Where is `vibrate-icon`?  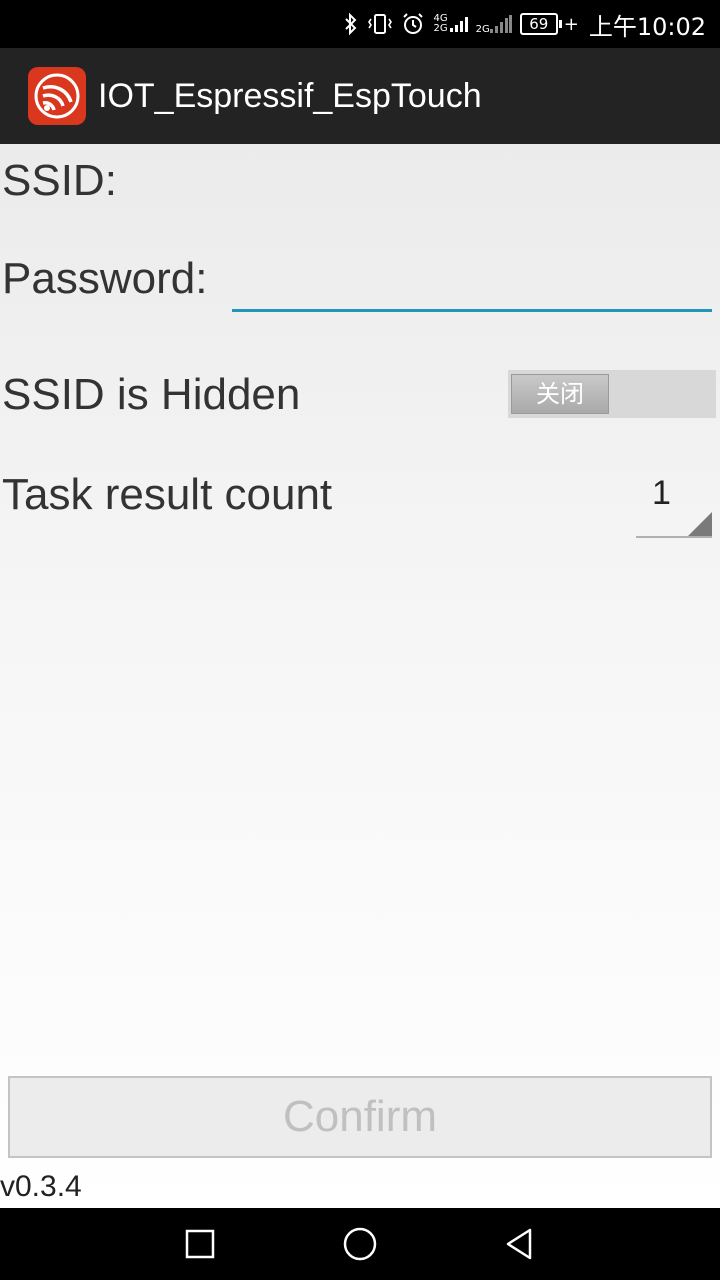
vibrate-icon is located at coordinates (380, 24).